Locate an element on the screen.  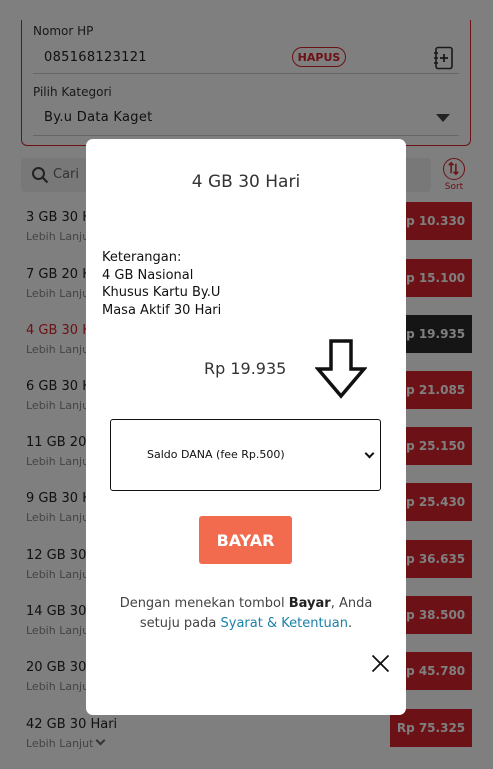
terms-bold: Bayar is located at coordinates (309, 603).